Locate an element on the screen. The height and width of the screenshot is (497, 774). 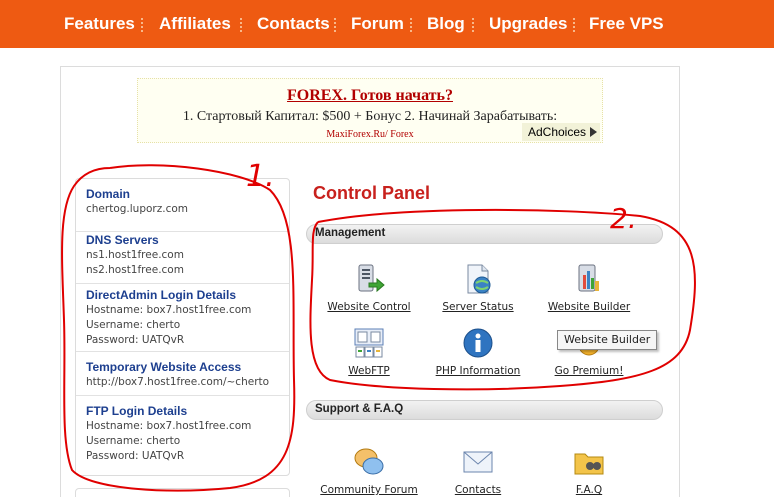
adchoices-button: AdChoices is located at coordinates (560, 132).